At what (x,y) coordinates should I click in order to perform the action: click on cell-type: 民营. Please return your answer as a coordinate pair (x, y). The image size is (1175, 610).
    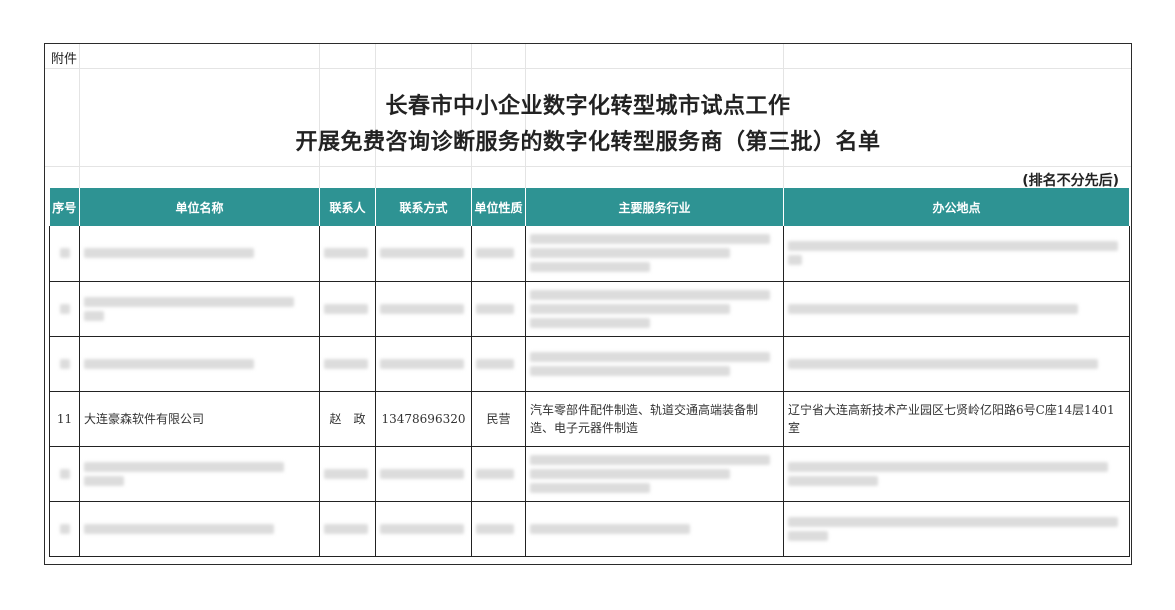
    Looking at the image, I should click on (498, 419).